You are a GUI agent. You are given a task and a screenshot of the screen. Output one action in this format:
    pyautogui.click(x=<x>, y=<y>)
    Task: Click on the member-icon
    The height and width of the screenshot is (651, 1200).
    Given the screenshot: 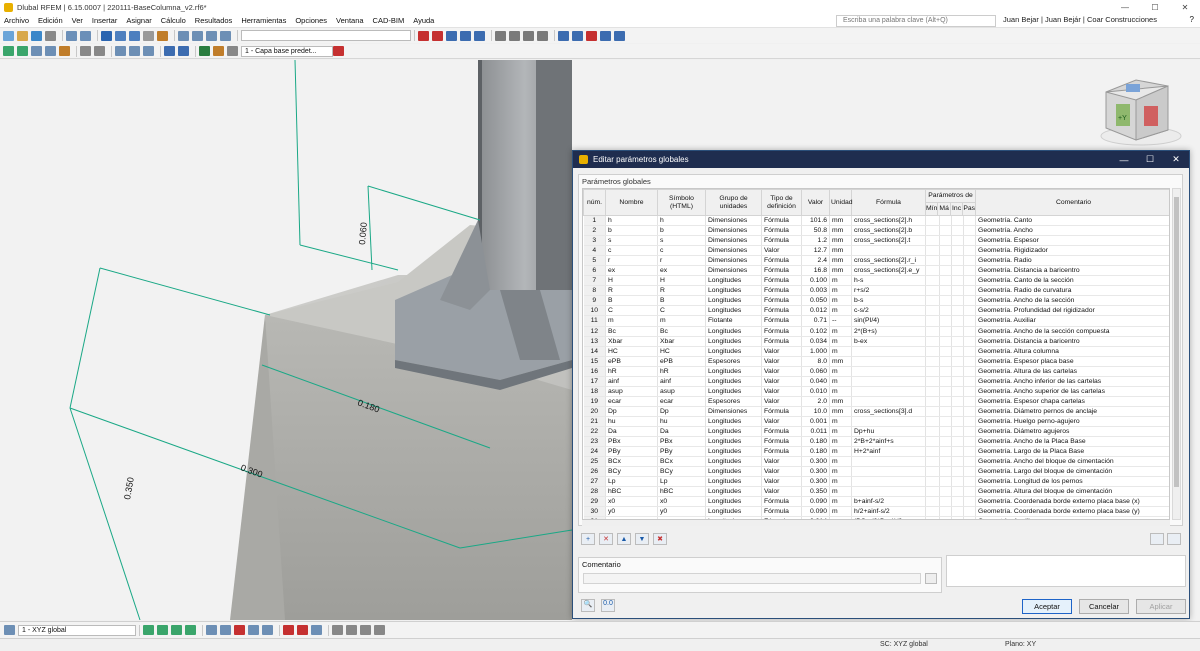 What is the action you would take?
    pyautogui.click(x=36, y=51)
    